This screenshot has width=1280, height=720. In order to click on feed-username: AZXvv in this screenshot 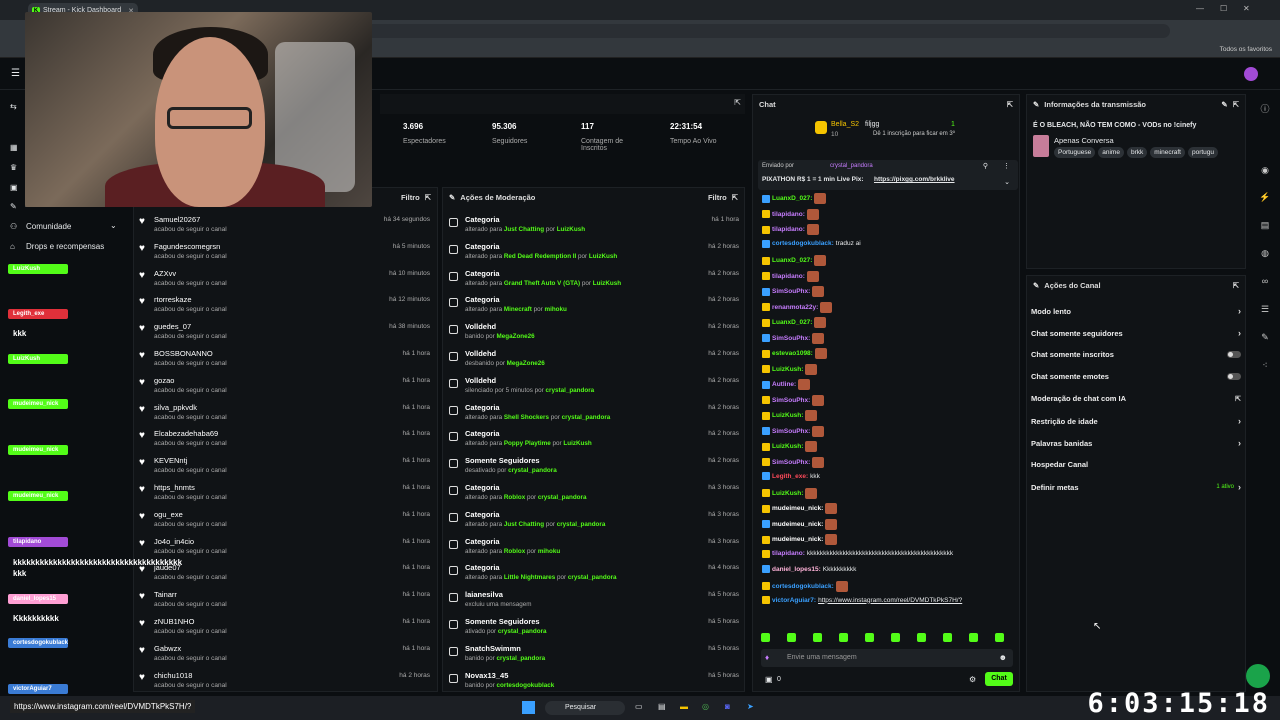, I will do `click(165, 273)`.